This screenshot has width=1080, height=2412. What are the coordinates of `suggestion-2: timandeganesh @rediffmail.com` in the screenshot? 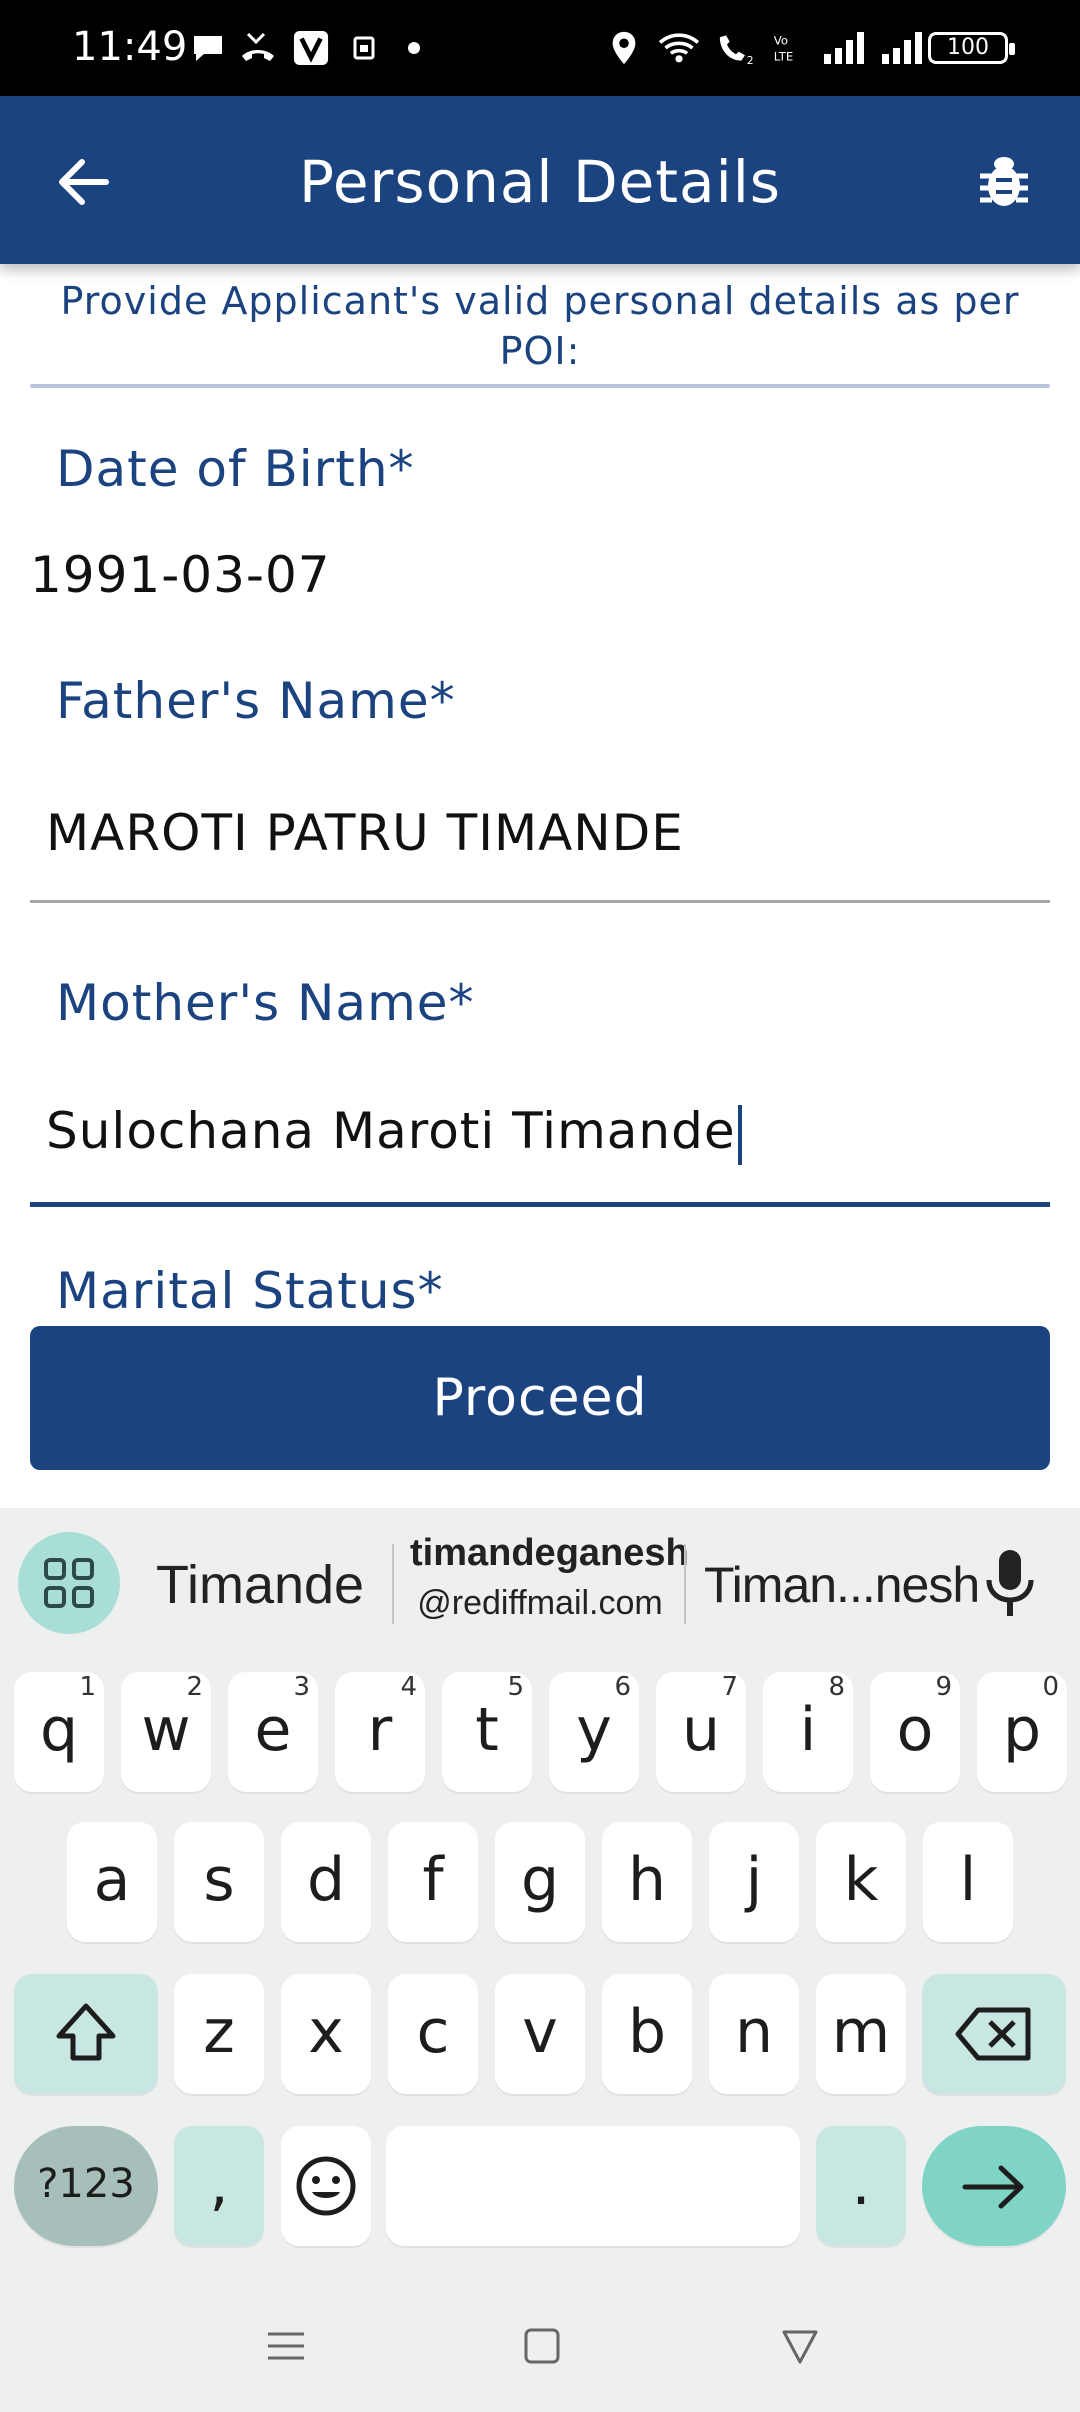 It's located at (549, 1578).